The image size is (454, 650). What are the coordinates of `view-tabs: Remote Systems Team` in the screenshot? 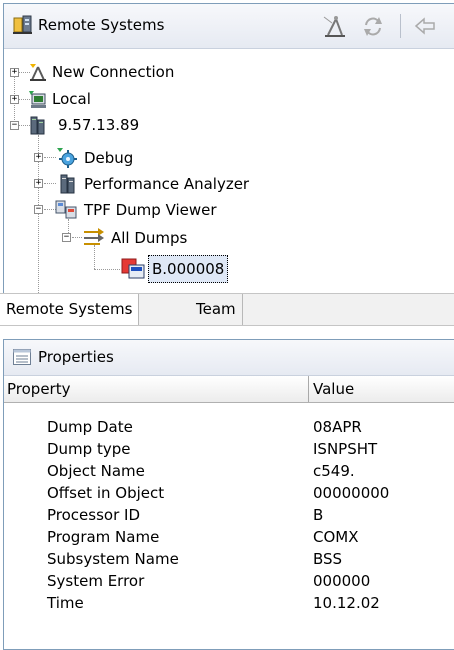 It's located at (227, 309).